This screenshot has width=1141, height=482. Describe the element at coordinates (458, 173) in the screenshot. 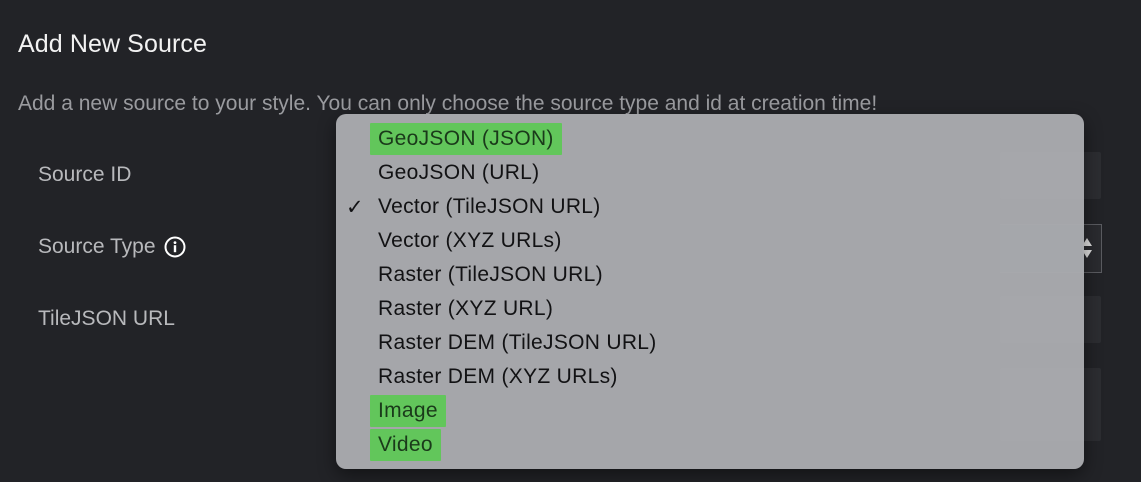

I see `option-geojson-url: GeoJSON (URL)` at that location.